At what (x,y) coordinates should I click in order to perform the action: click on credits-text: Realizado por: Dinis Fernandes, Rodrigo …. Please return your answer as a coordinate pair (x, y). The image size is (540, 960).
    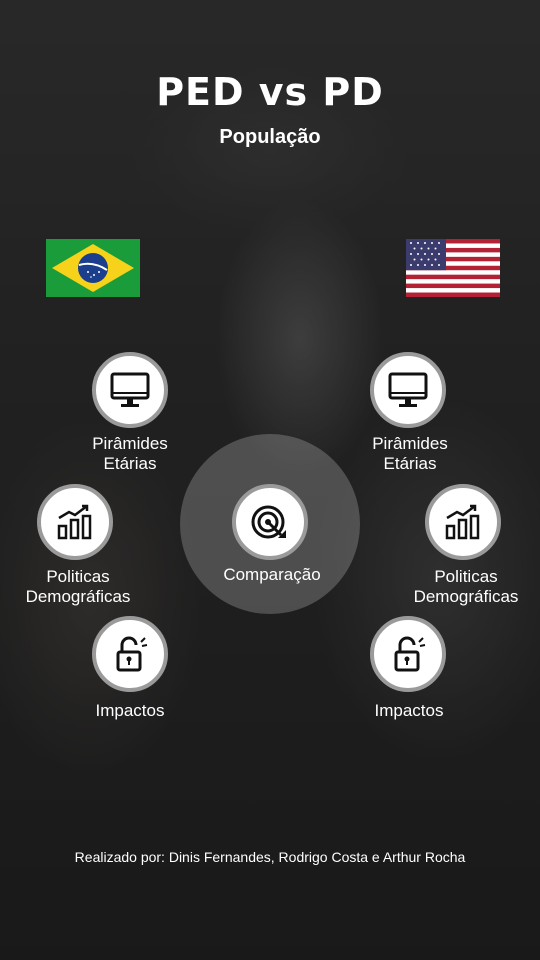
    Looking at the image, I should click on (270, 857).